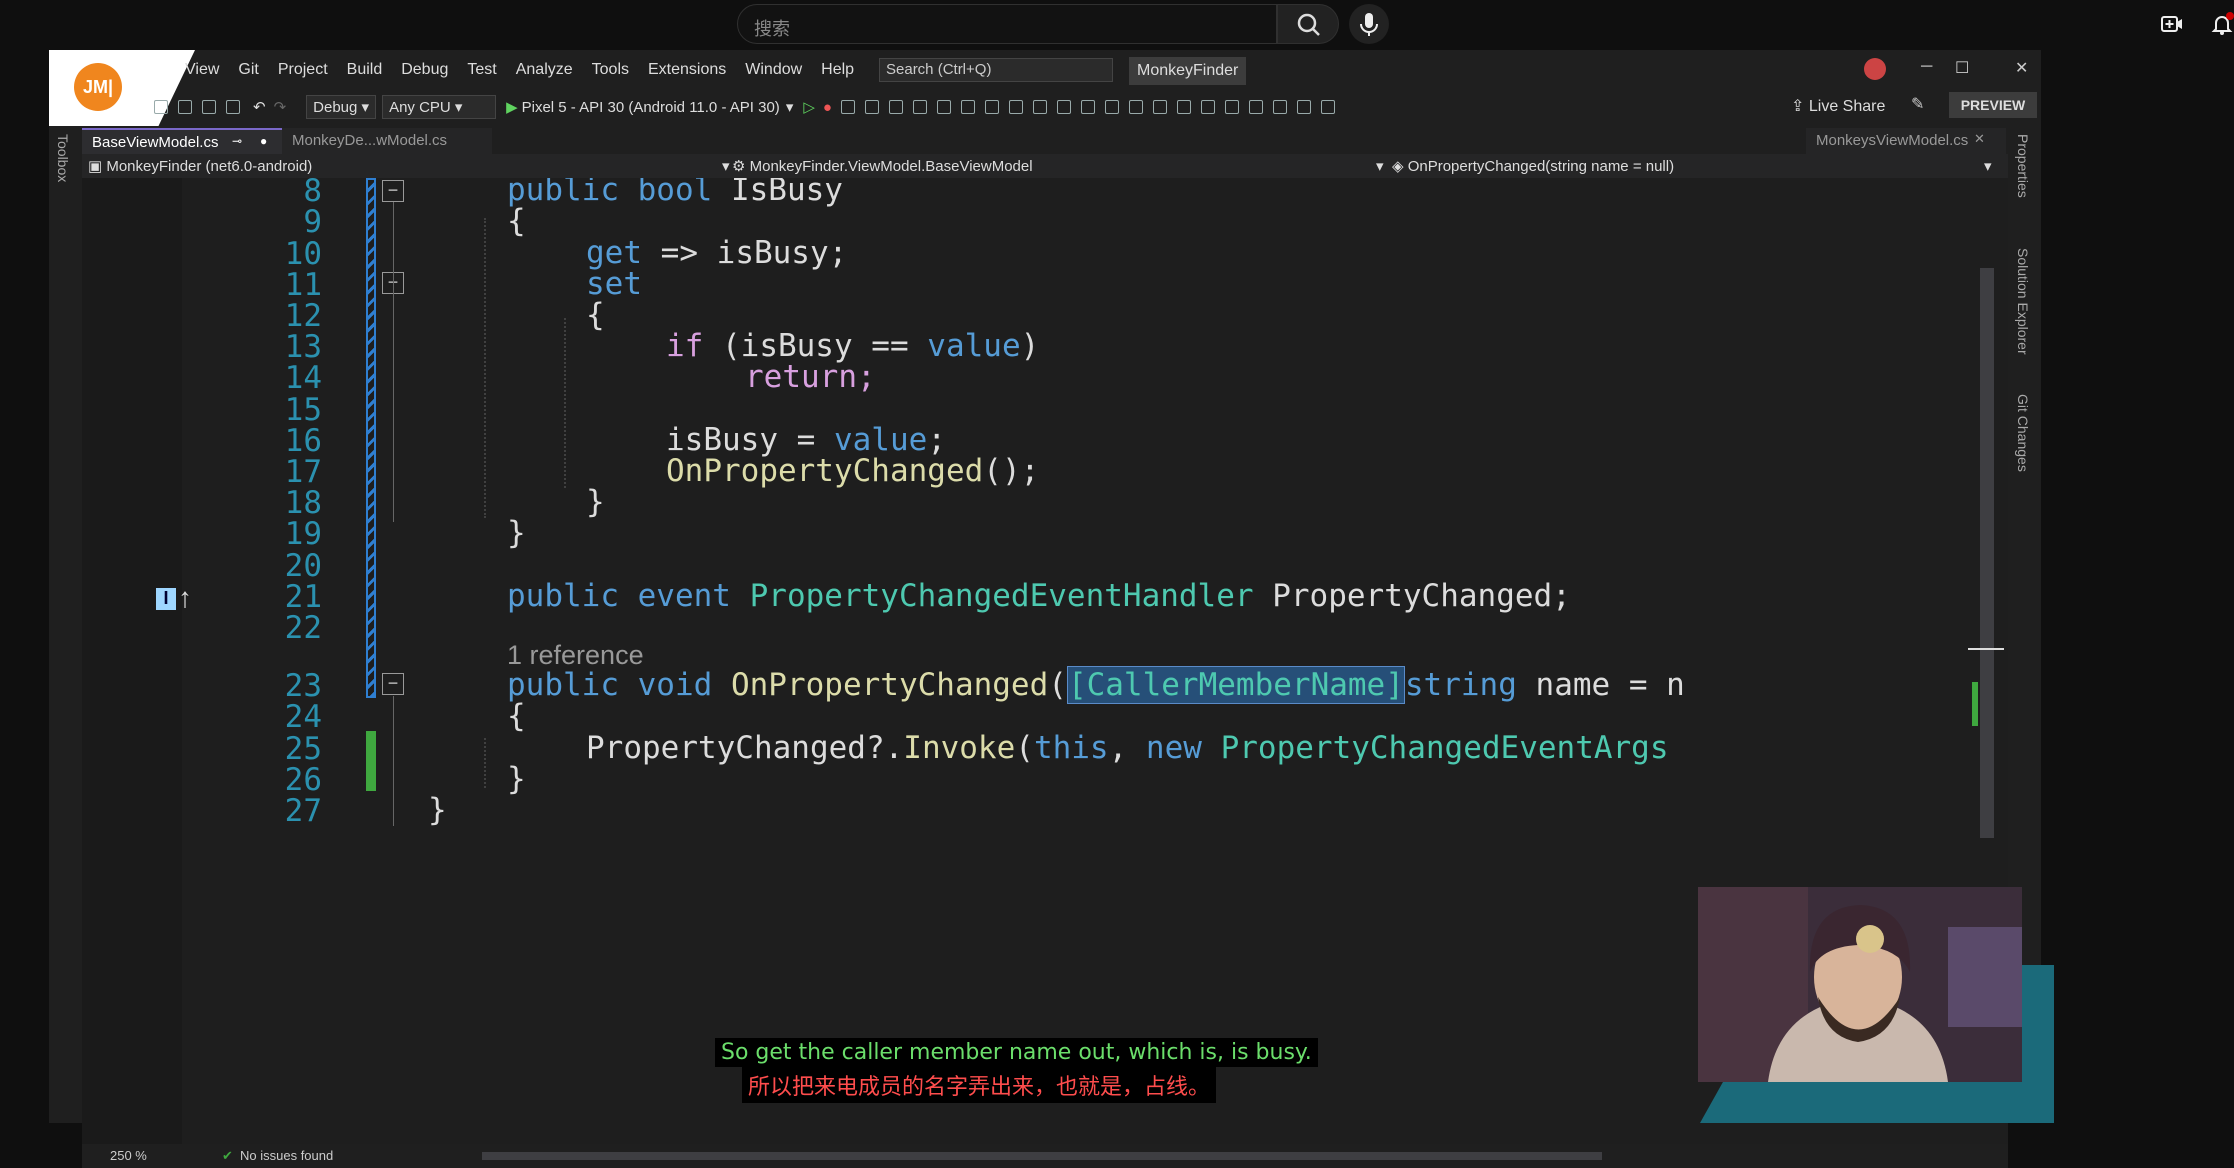 This screenshot has width=2234, height=1168. Describe the element at coordinates (1962, 68) in the screenshot. I see `maximize-icon: ☐` at that location.